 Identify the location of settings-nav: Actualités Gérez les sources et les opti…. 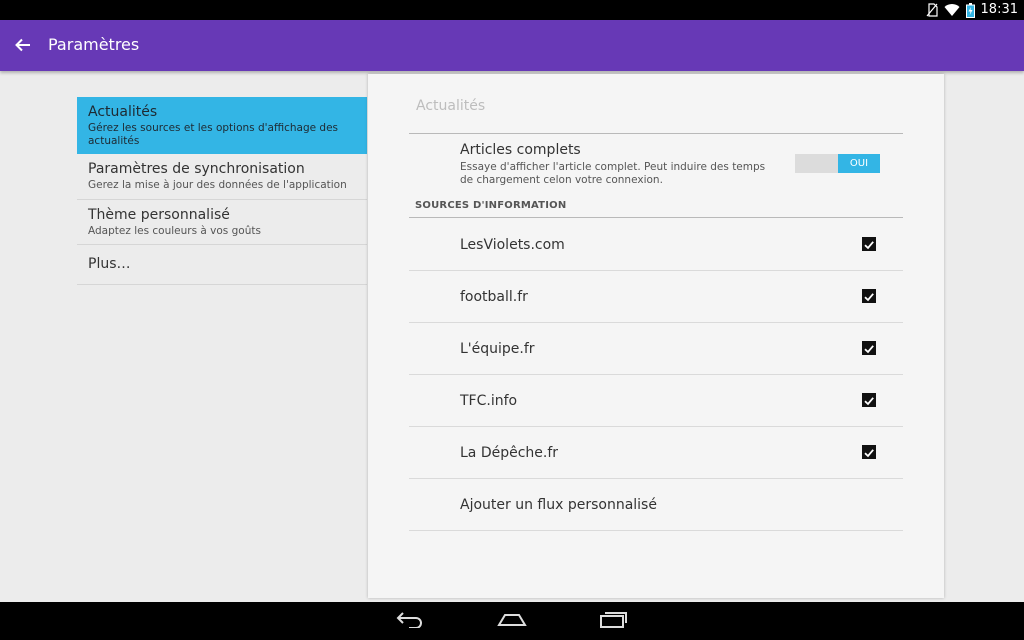
(222, 191).